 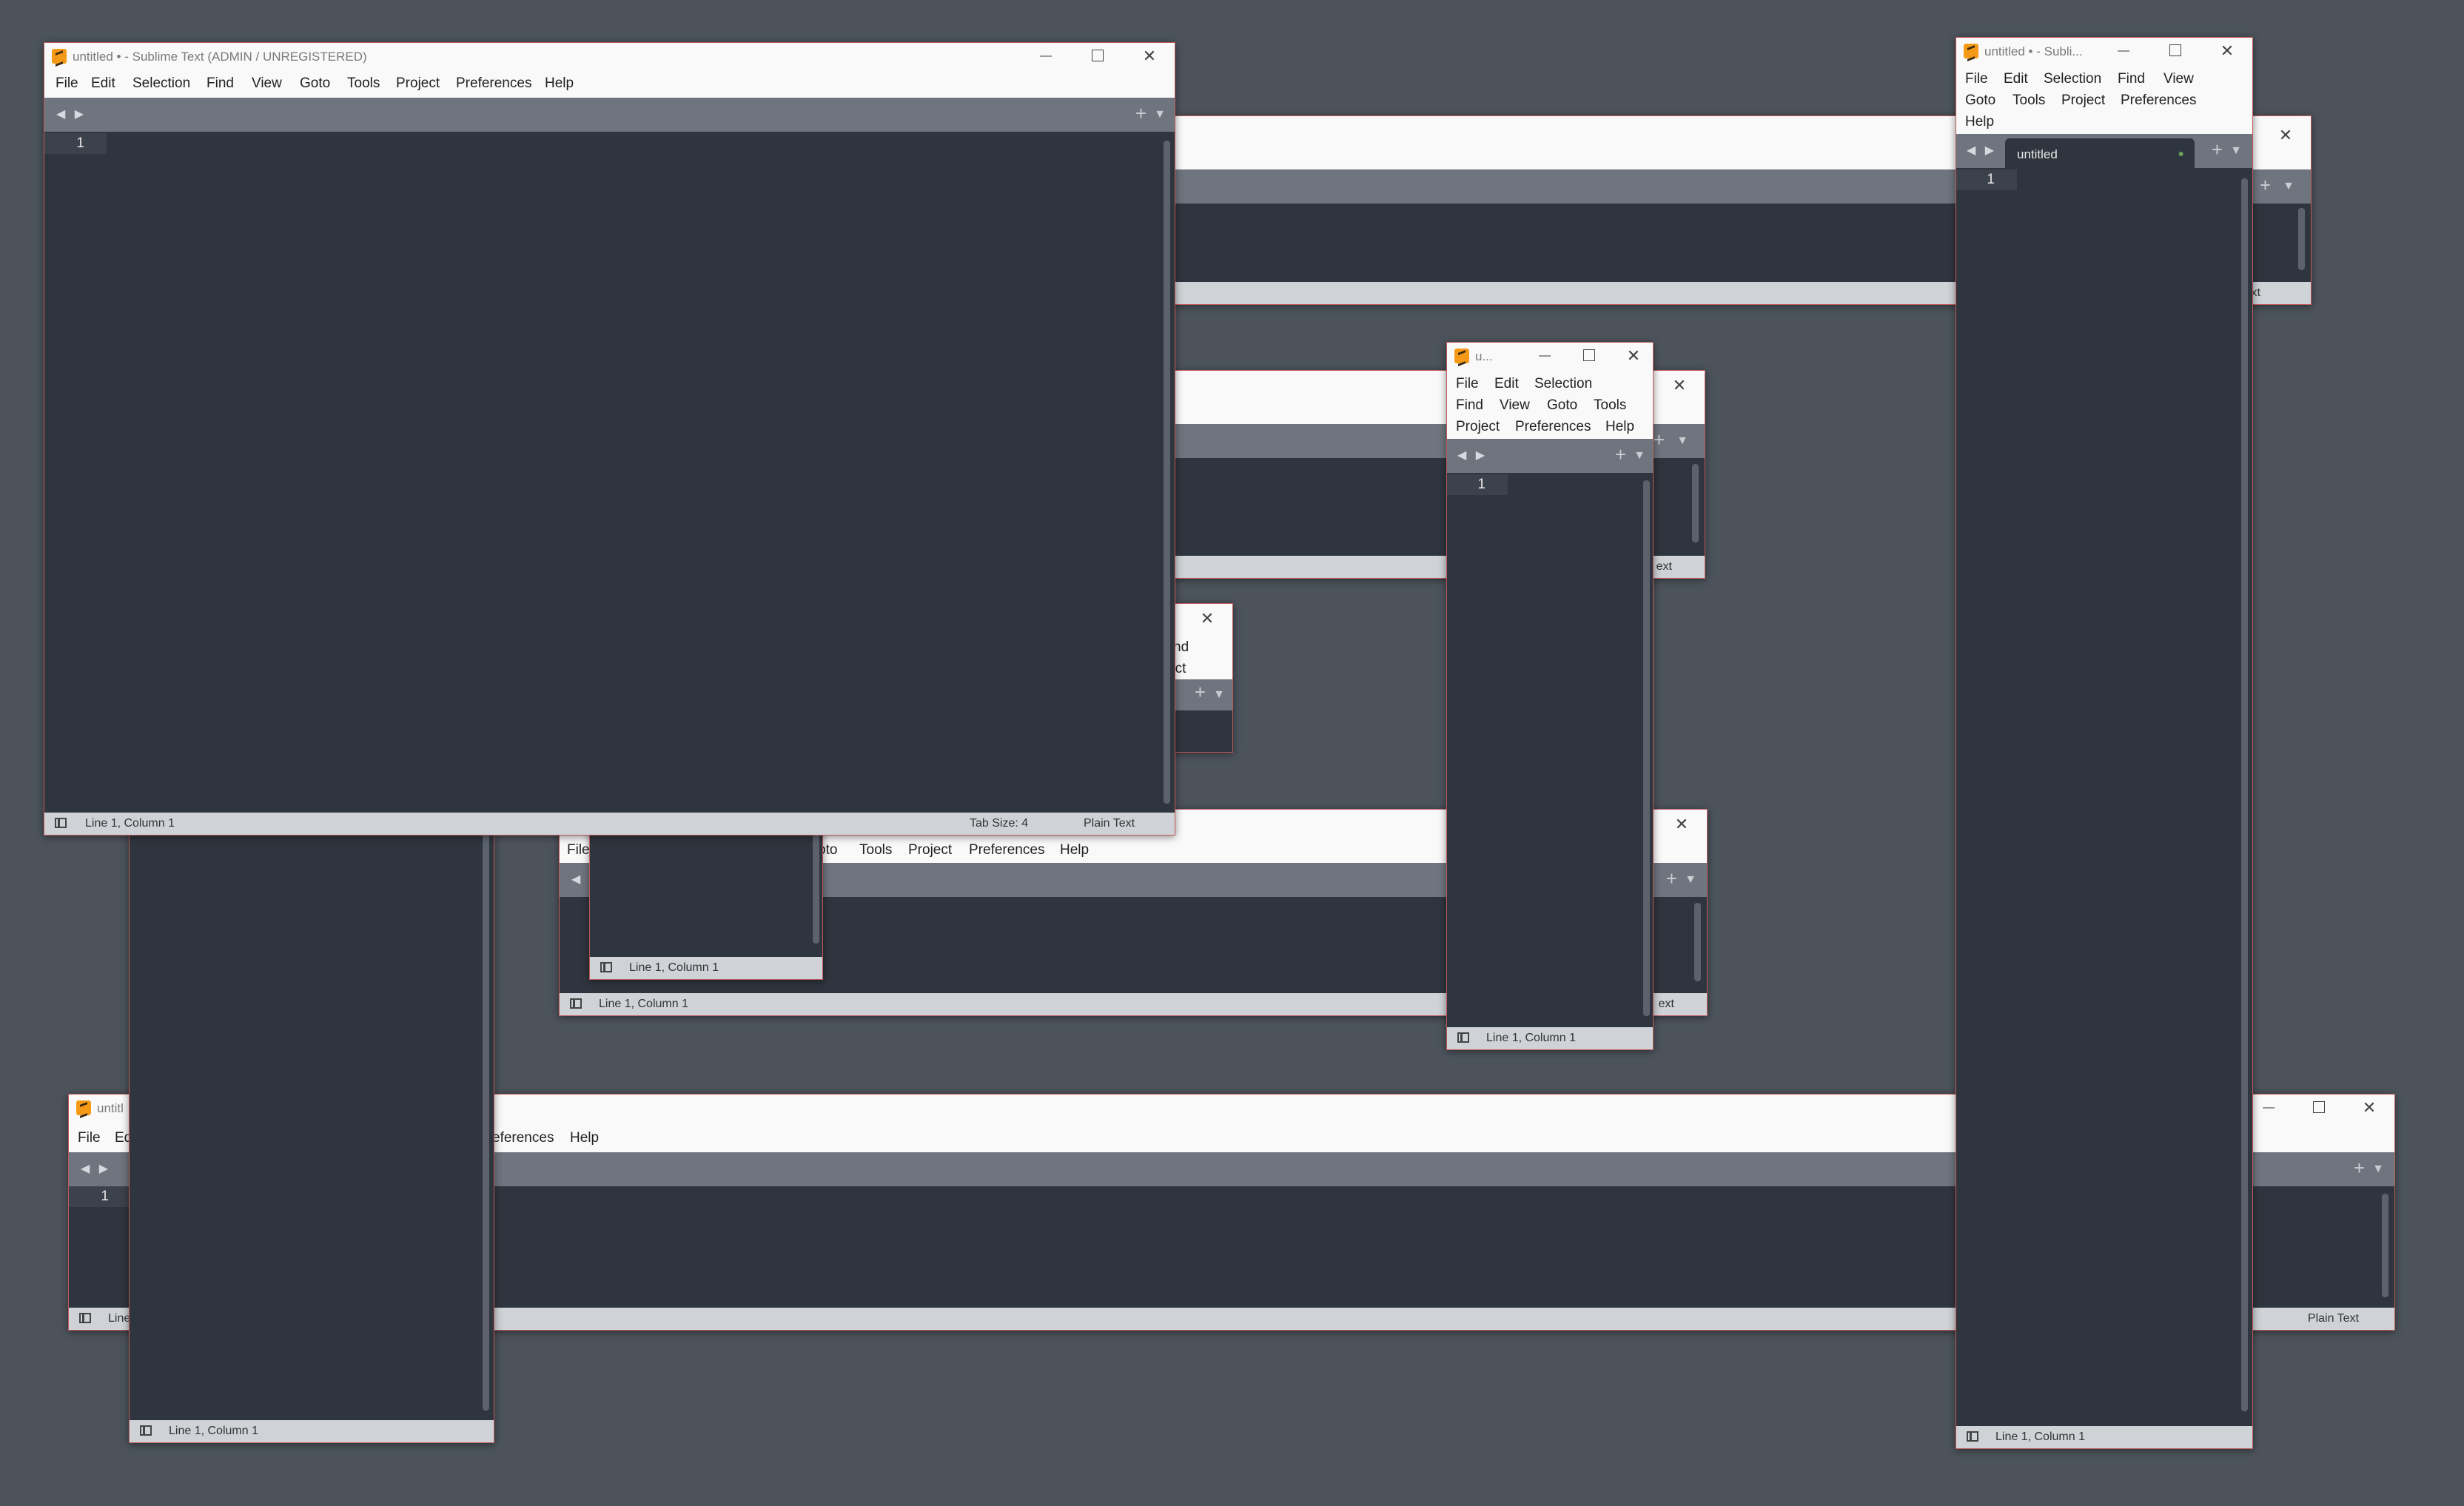 What do you see at coordinates (706, 900) in the screenshot?
I see `window-nested-small: Line 1, Column 1` at bounding box center [706, 900].